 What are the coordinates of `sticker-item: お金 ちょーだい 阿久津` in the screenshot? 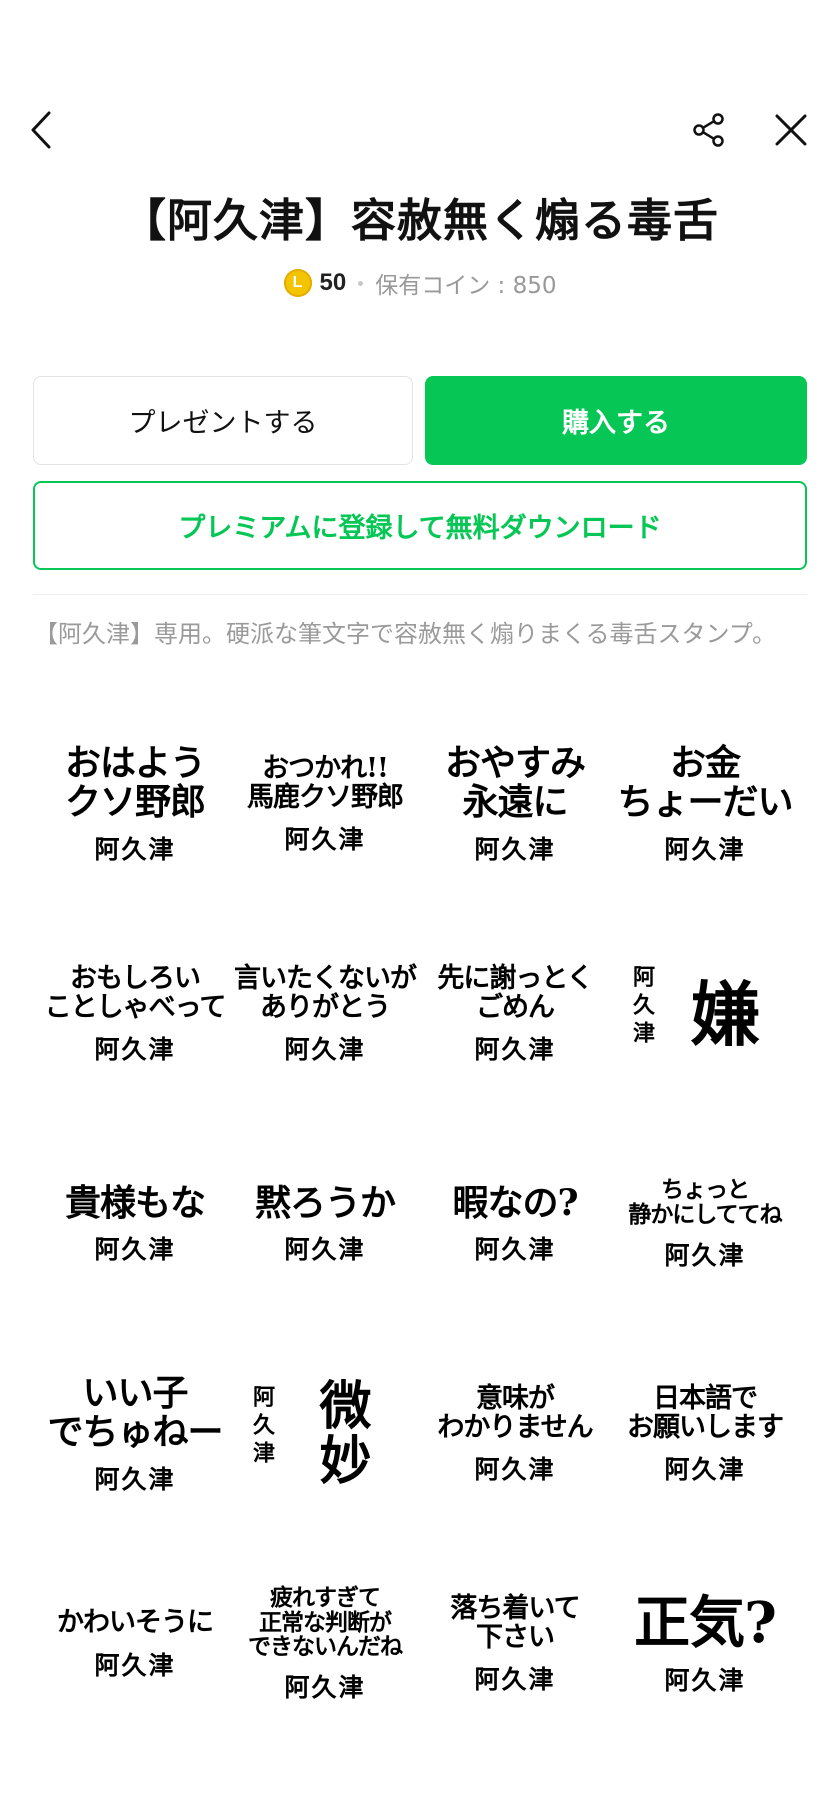 It's located at (705, 805).